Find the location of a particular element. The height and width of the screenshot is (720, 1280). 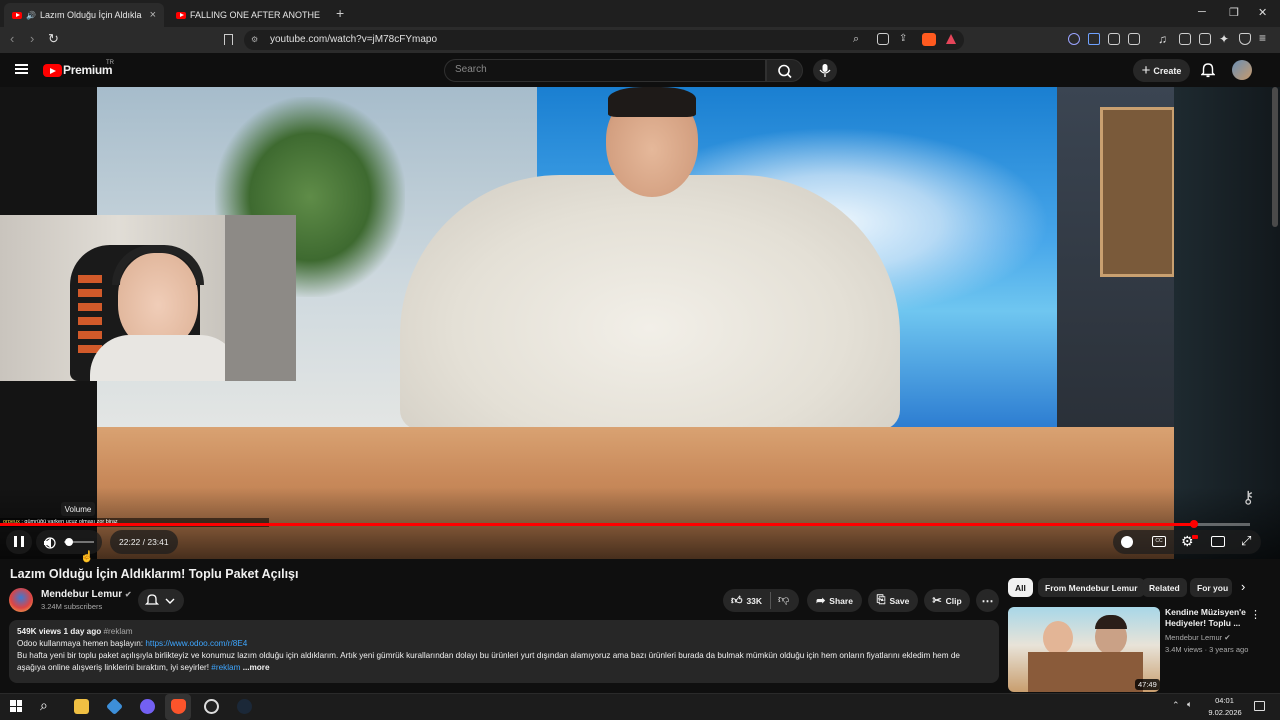

chip-from-channel: From Mendebur Lemur is located at coordinates (1091, 587).